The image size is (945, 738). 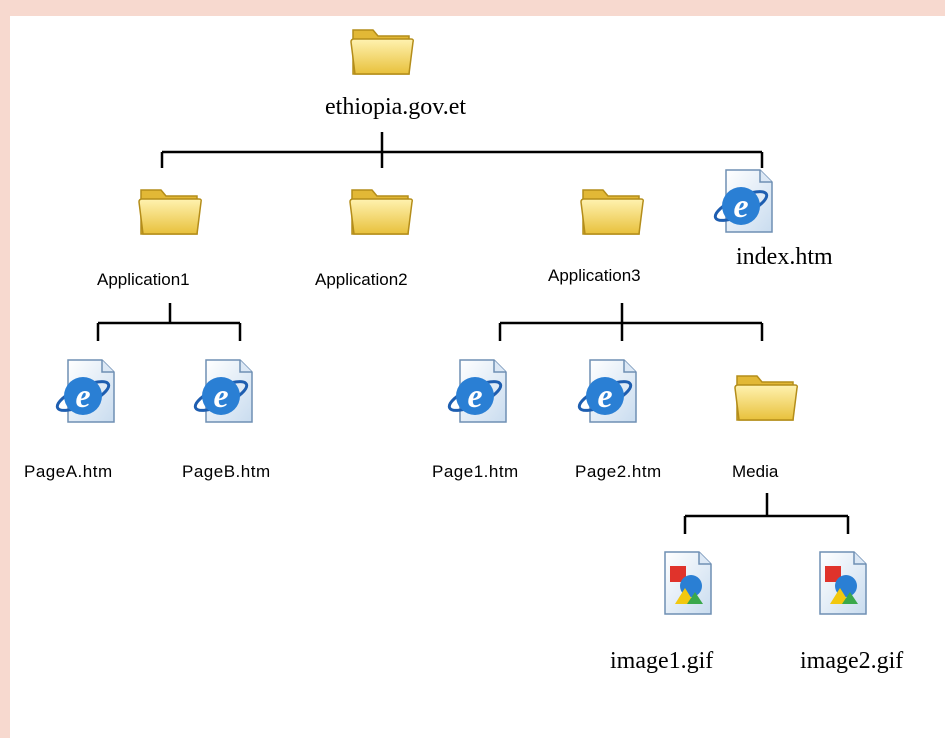 What do you see at coordinates (631, 322) in the screenshot?
I see `application3-connector` at bounding box center [631, 322].